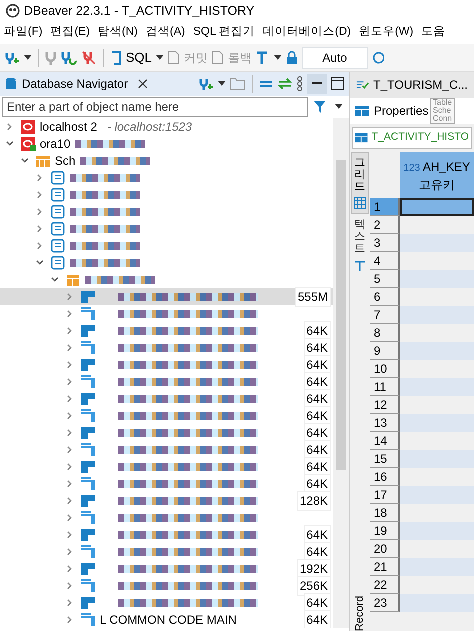 This screenshot has height=631, width=474. Describe the element at coordinates (385, 315) in the screenshot. I see `row-number: 7` at that location.